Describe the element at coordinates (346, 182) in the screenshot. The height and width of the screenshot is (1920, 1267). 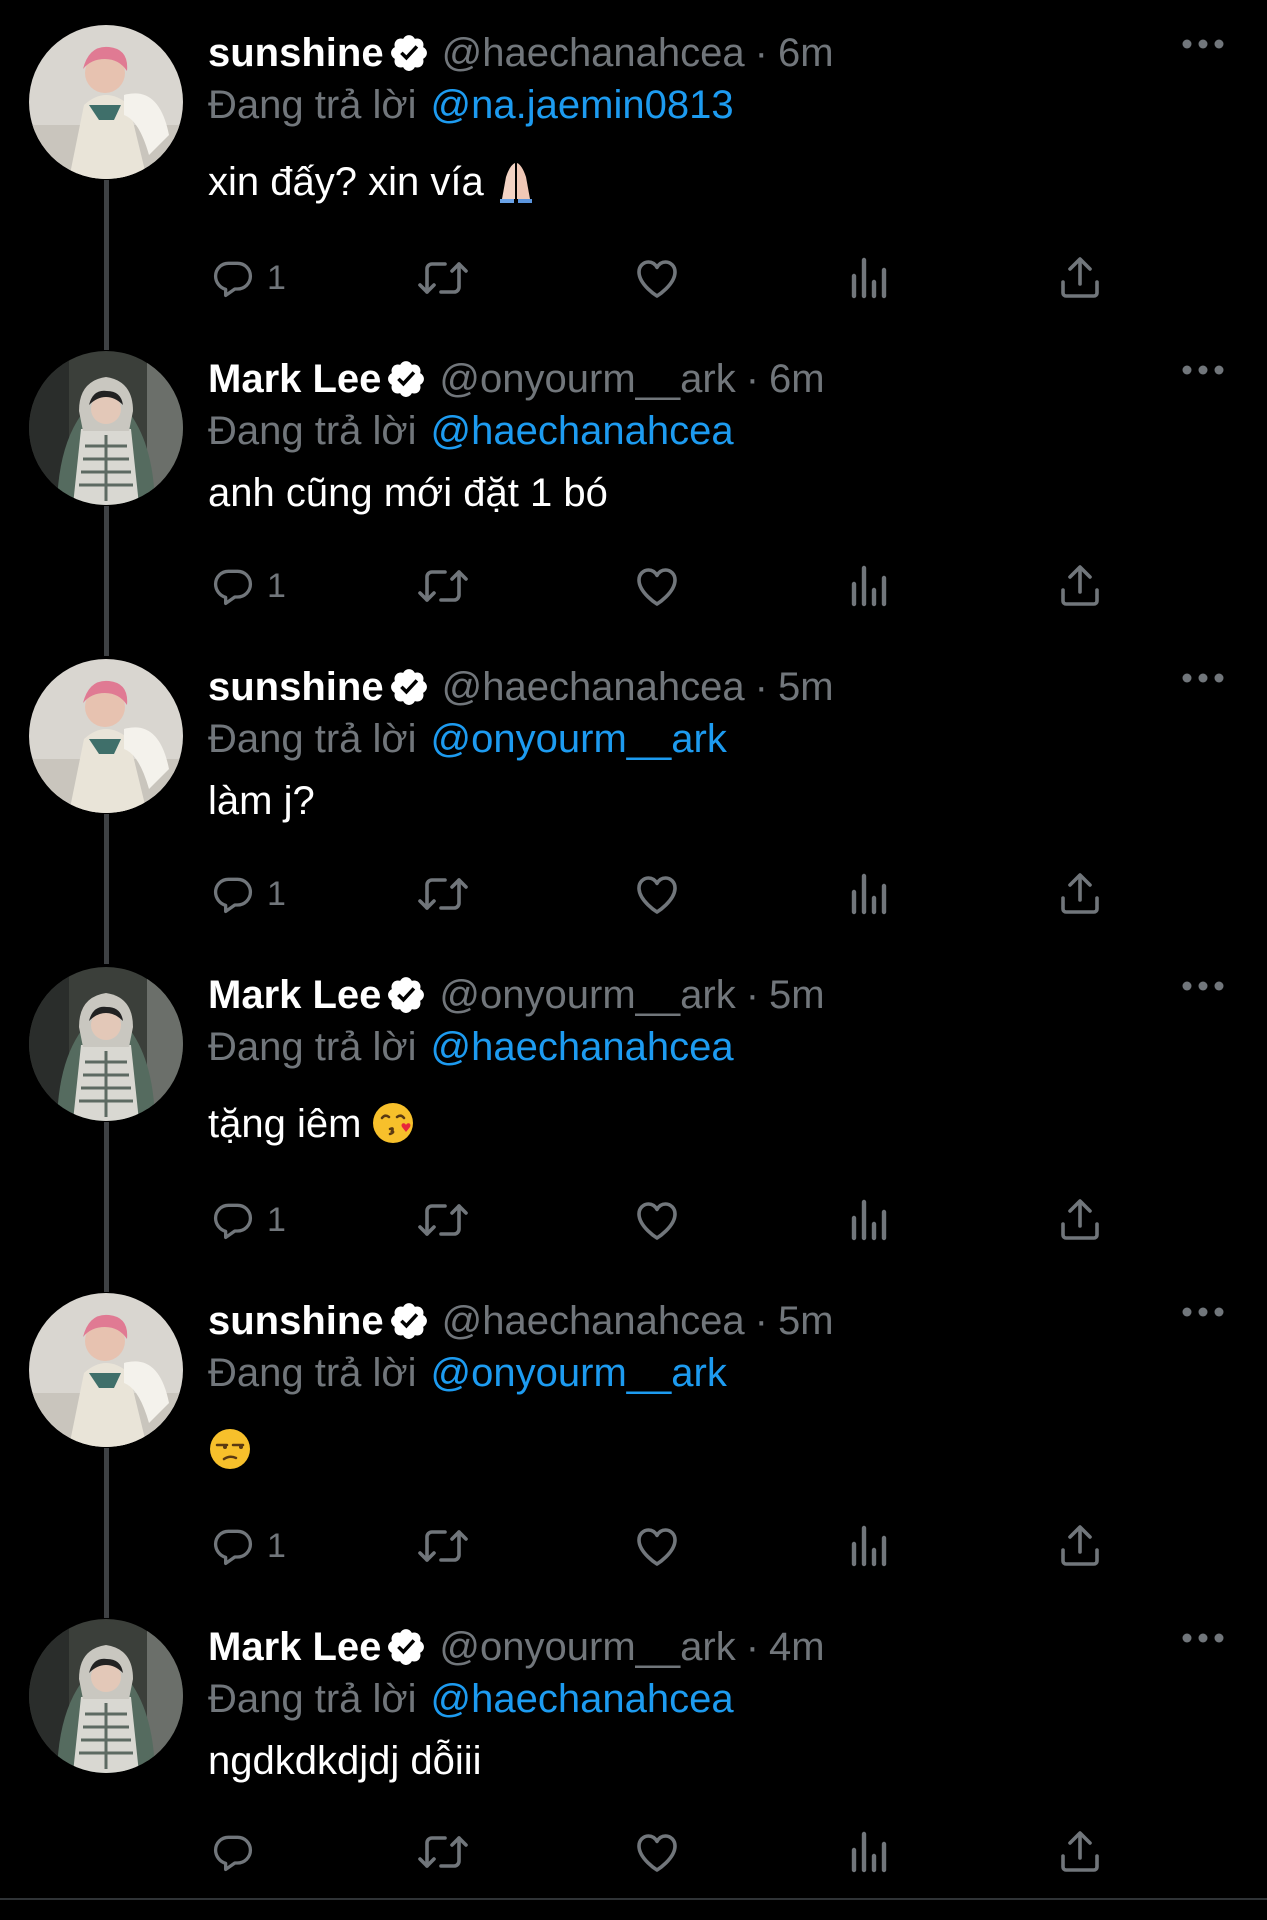
I see `tweet-text-content: xin đấy? xin vía` at that location.